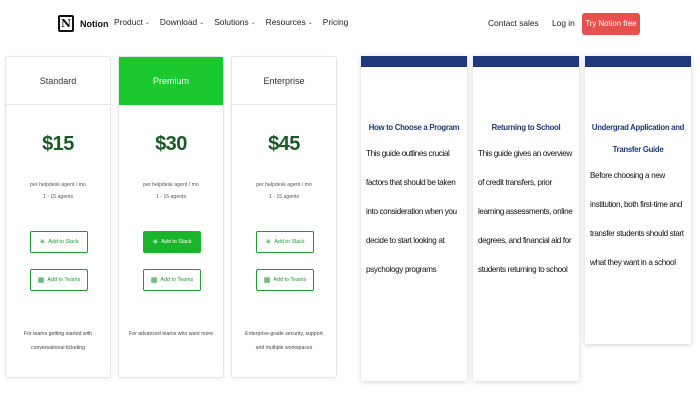 The image size is (700, 400). What do you see at coordinates (284, 81) in the screenshot?
I see `plan-name: Enterprise` at bounding box center [284, 81].